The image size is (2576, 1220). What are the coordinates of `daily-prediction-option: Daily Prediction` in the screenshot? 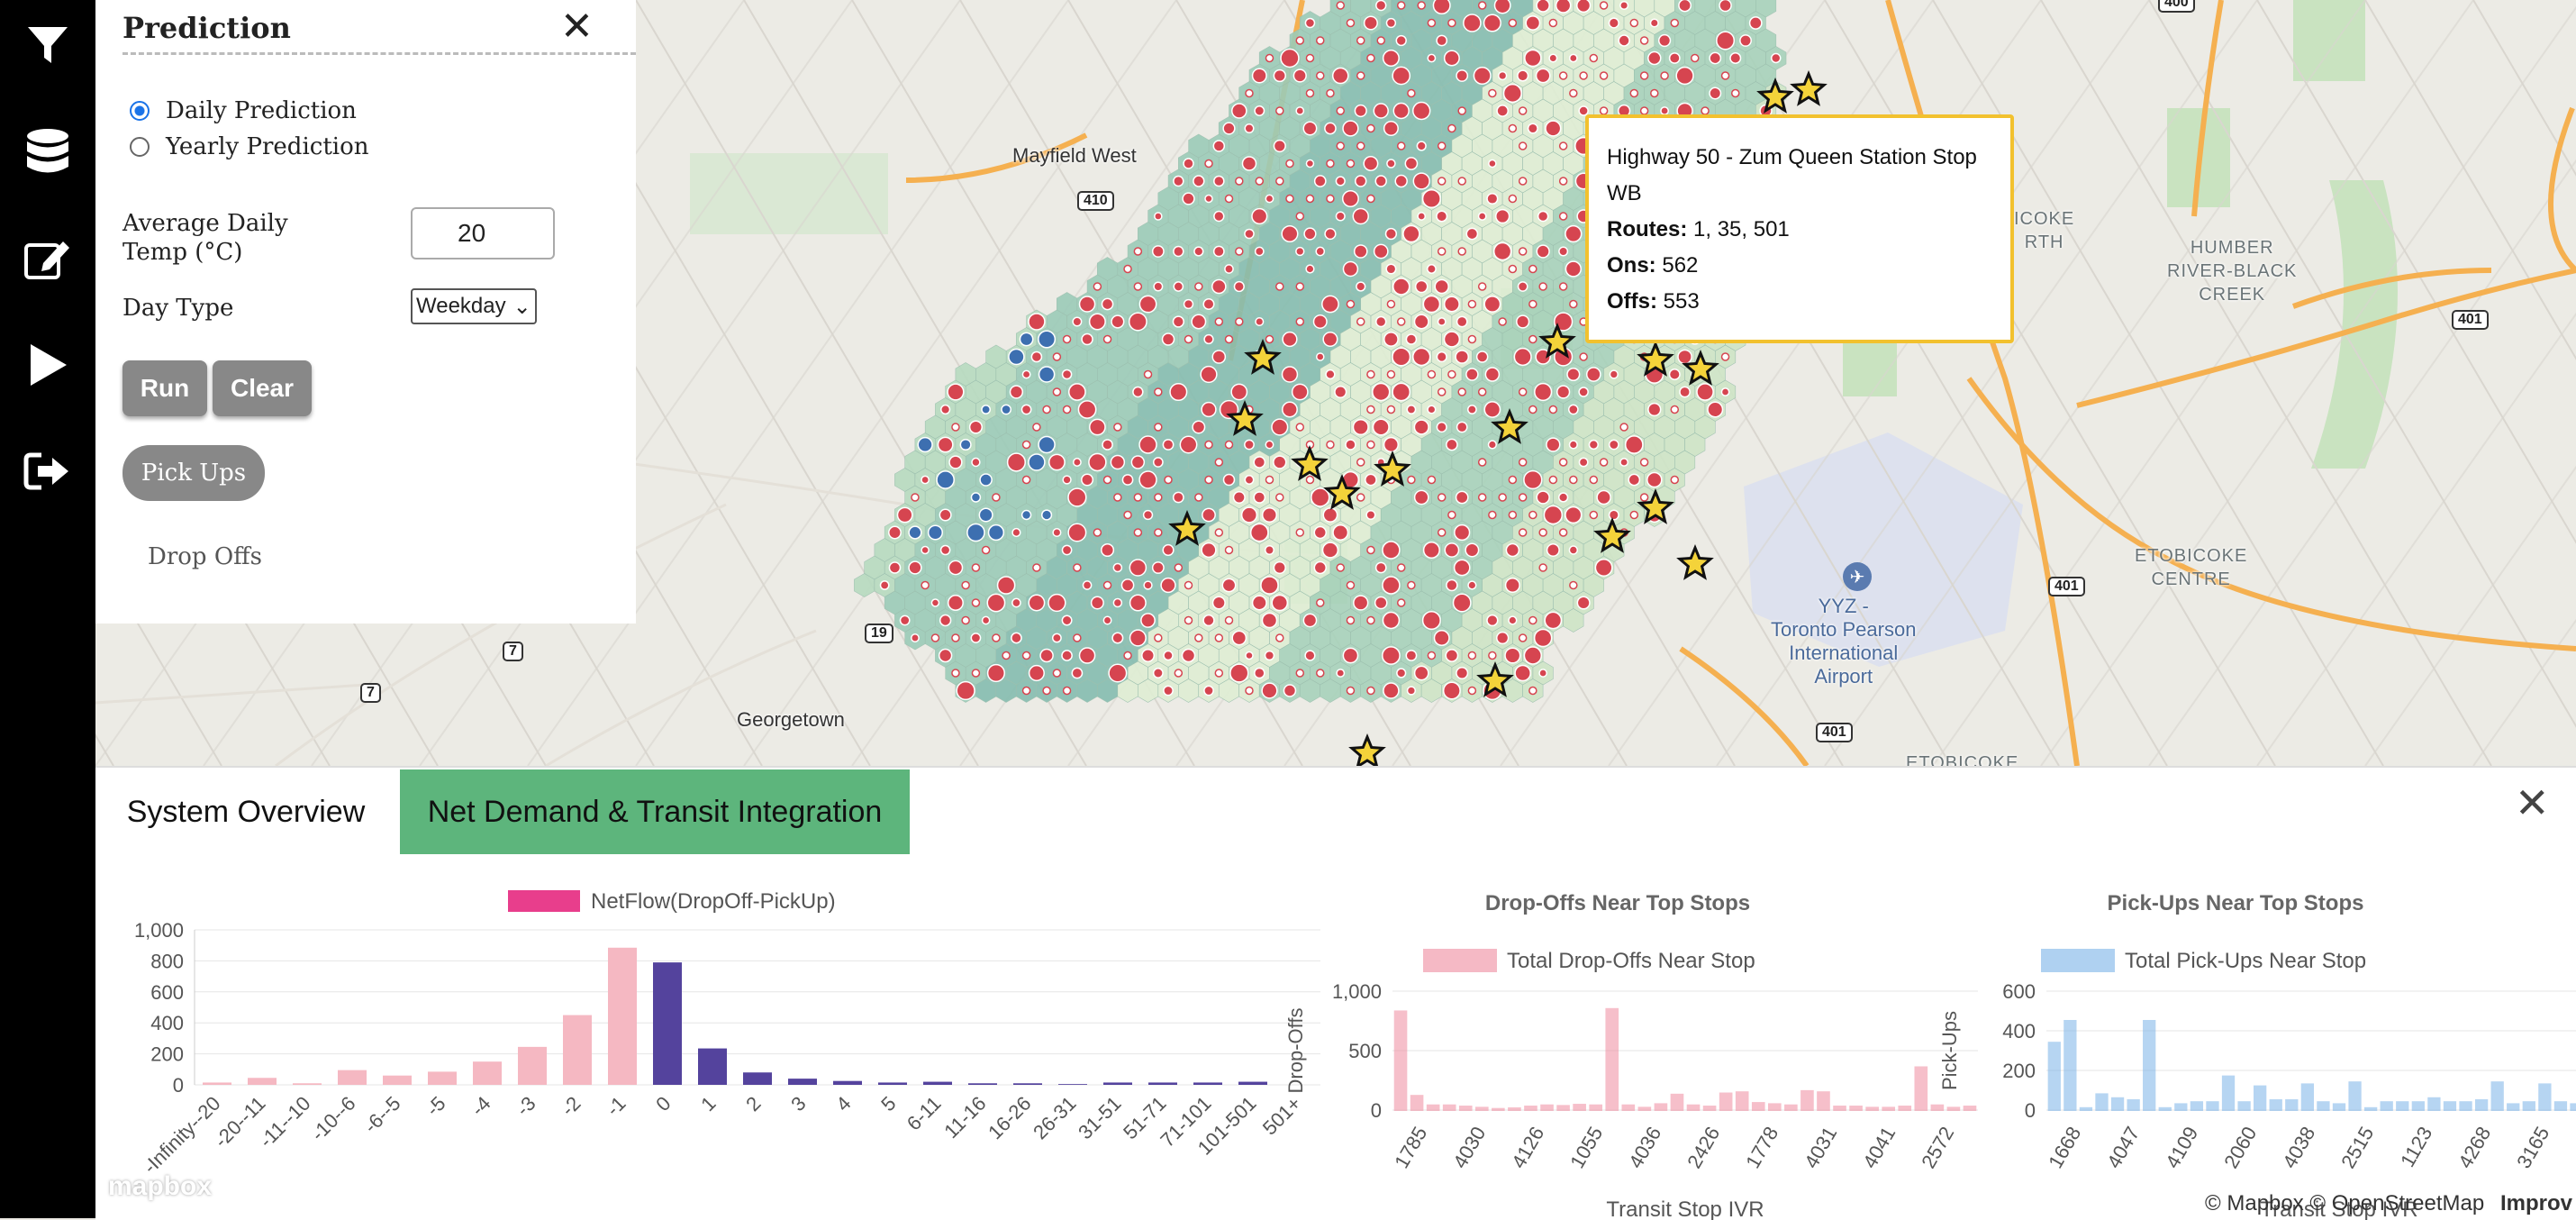 It's located at (244, 110).